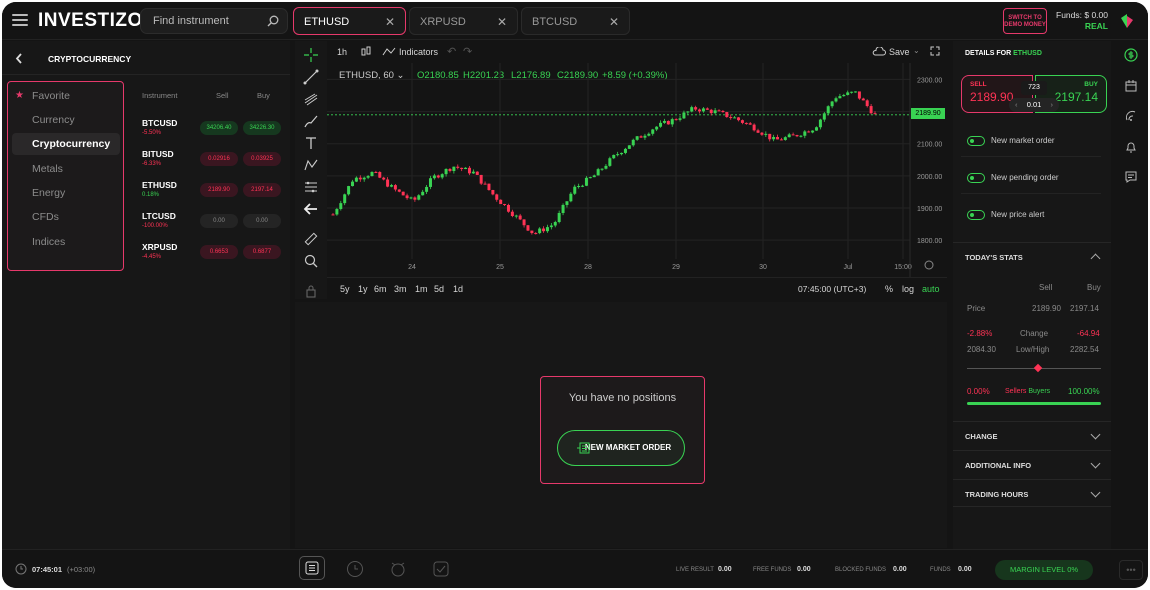 Image resolution: width=1150 pixels, height=590 pixels. What do you see at coordinates (400, 289) in the screenshot?
I see `range-3m: 3m` at bounding box center [400, 289].